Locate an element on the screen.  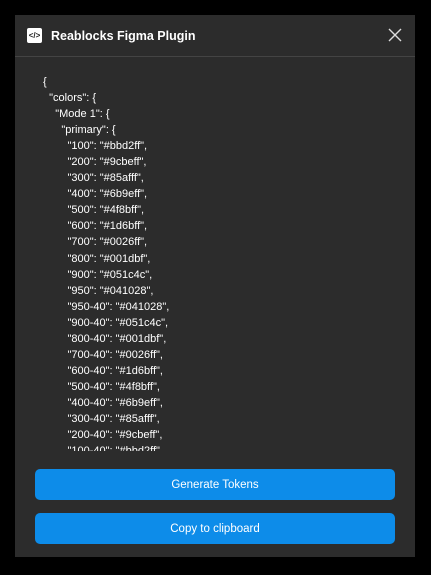
code-logo-icon: </> is located at coordinates (34, 35).